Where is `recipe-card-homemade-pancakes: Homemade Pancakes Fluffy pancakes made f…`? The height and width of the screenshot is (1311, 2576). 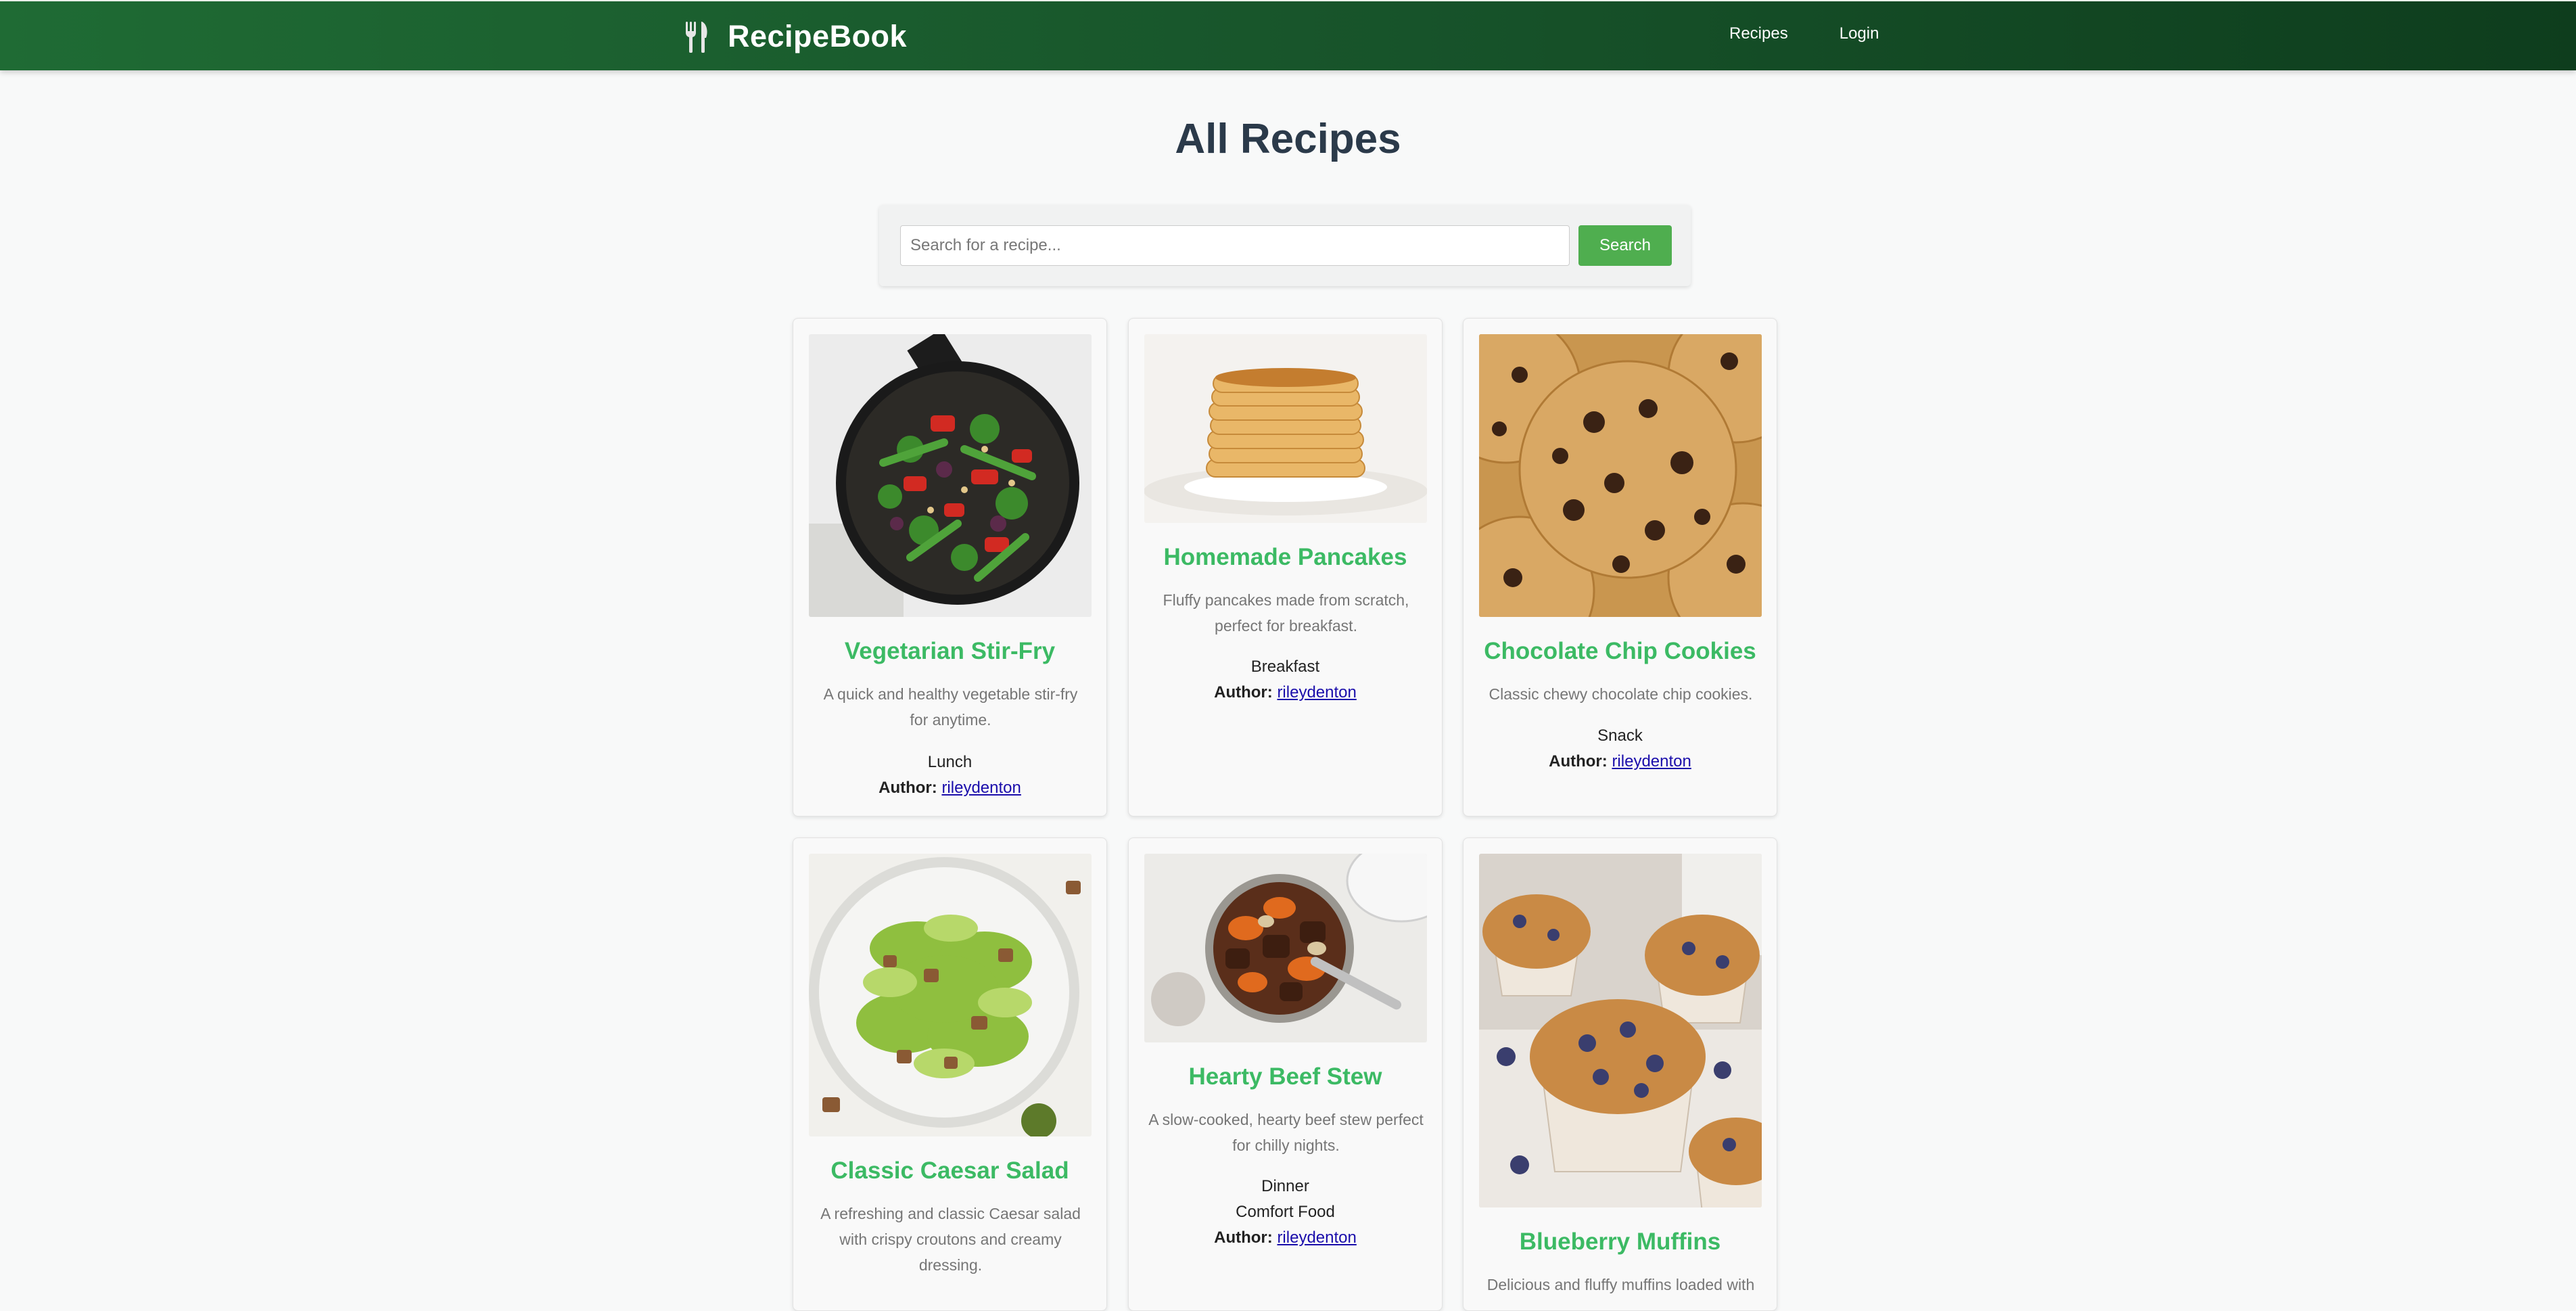 recipe-card-homemade-pancakes: Homemade Pancakes Fluffy pancakes made f… is located at coordinates (1285, 567).